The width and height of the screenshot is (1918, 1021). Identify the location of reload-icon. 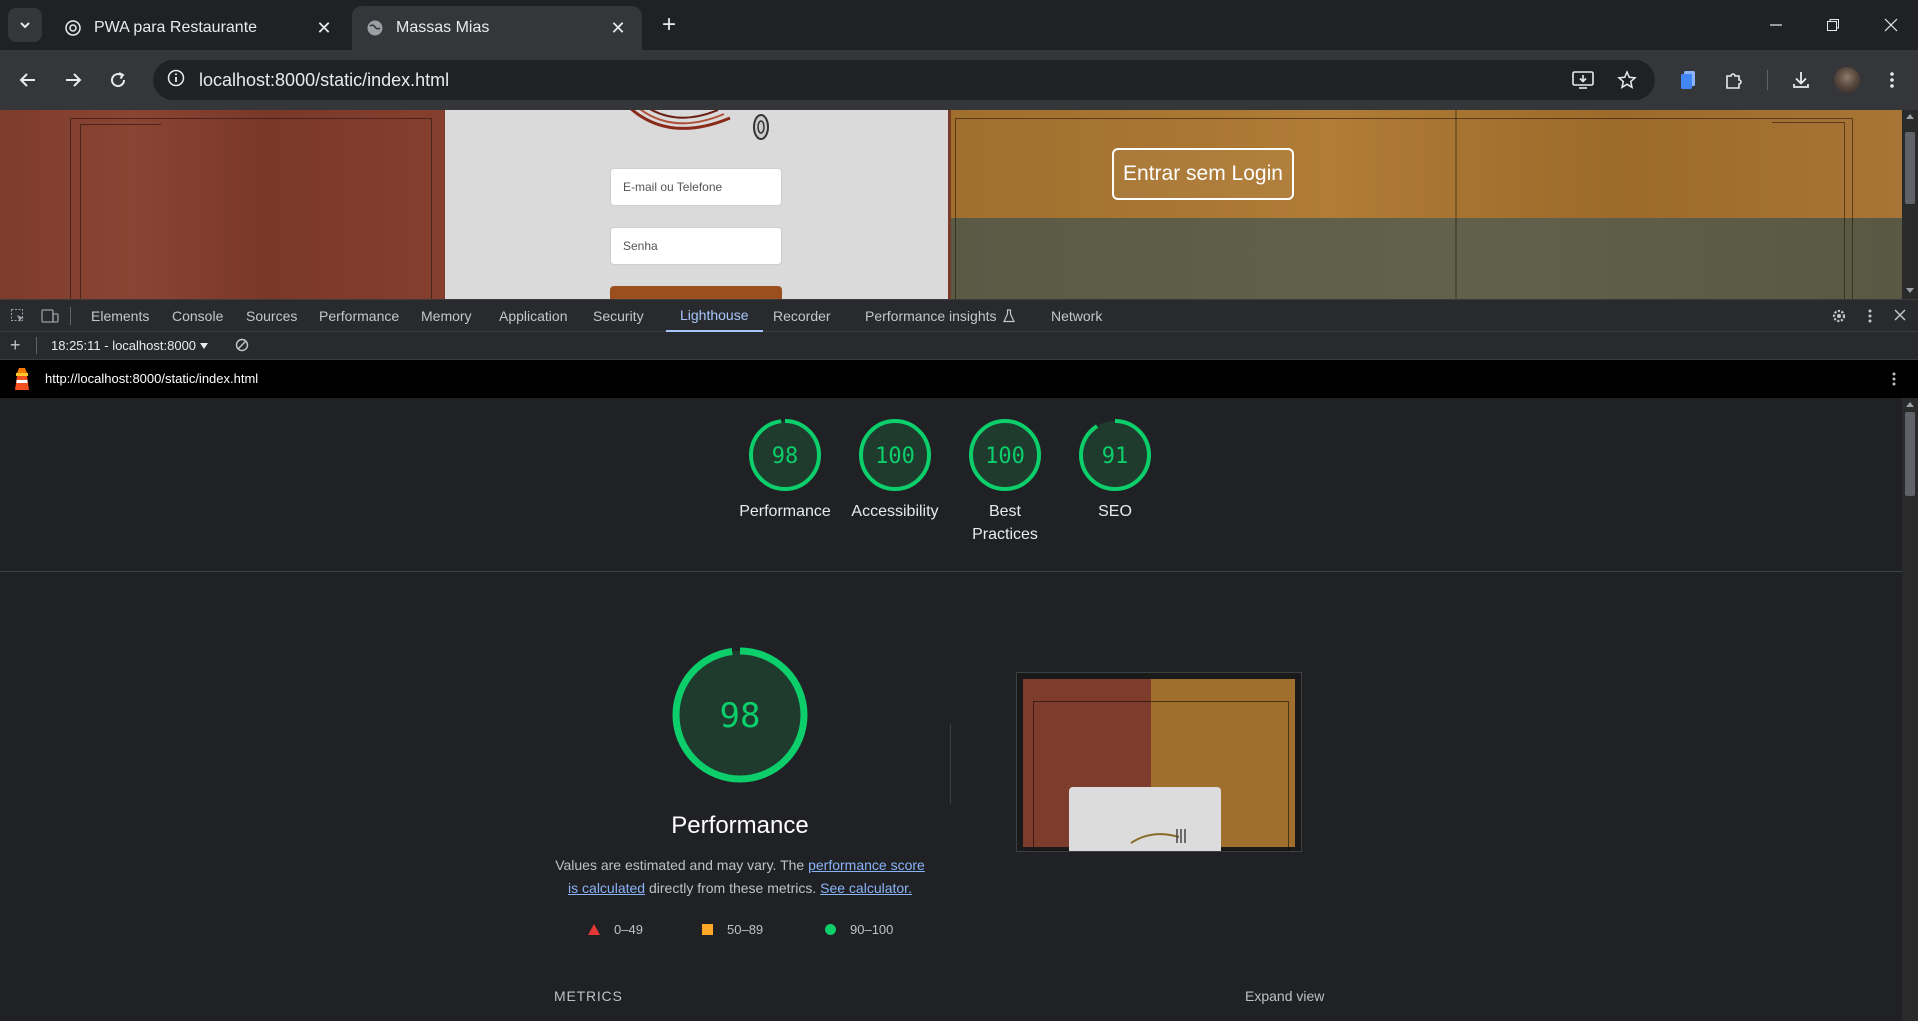
(118, 80).